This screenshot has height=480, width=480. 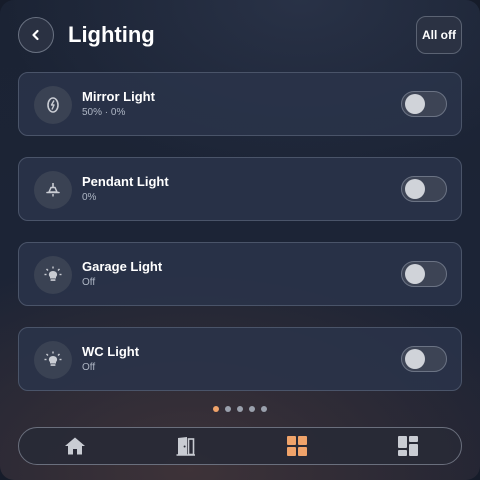 I want to click on dashboard-icon, so click(x=407, y=446).